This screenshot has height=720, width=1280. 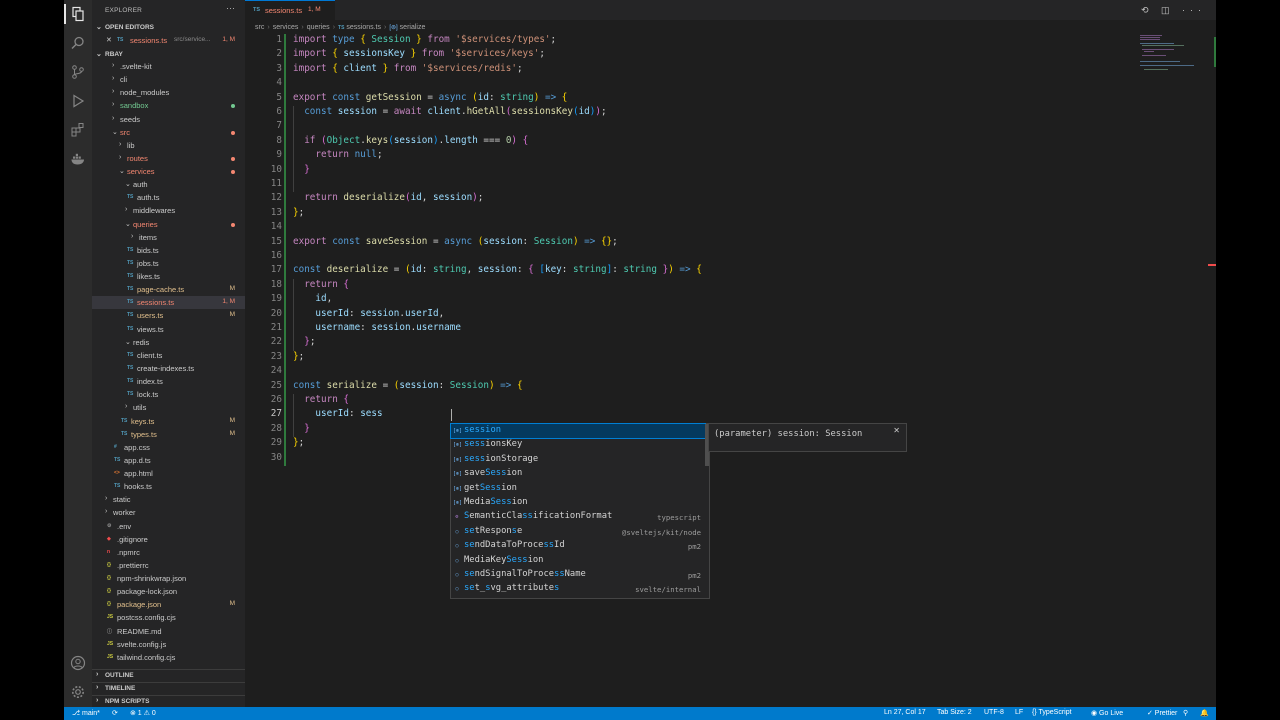 I want to click on suggestion-item: ○ MediaKeySession, so click(x=578, y=561).